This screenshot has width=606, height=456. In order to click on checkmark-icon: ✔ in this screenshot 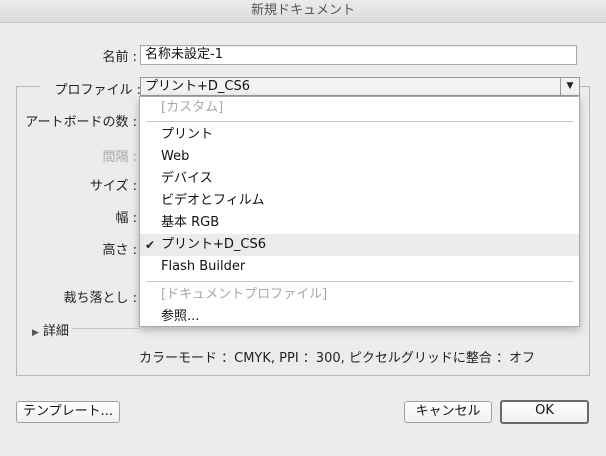, I will do `click(150, 245)`.